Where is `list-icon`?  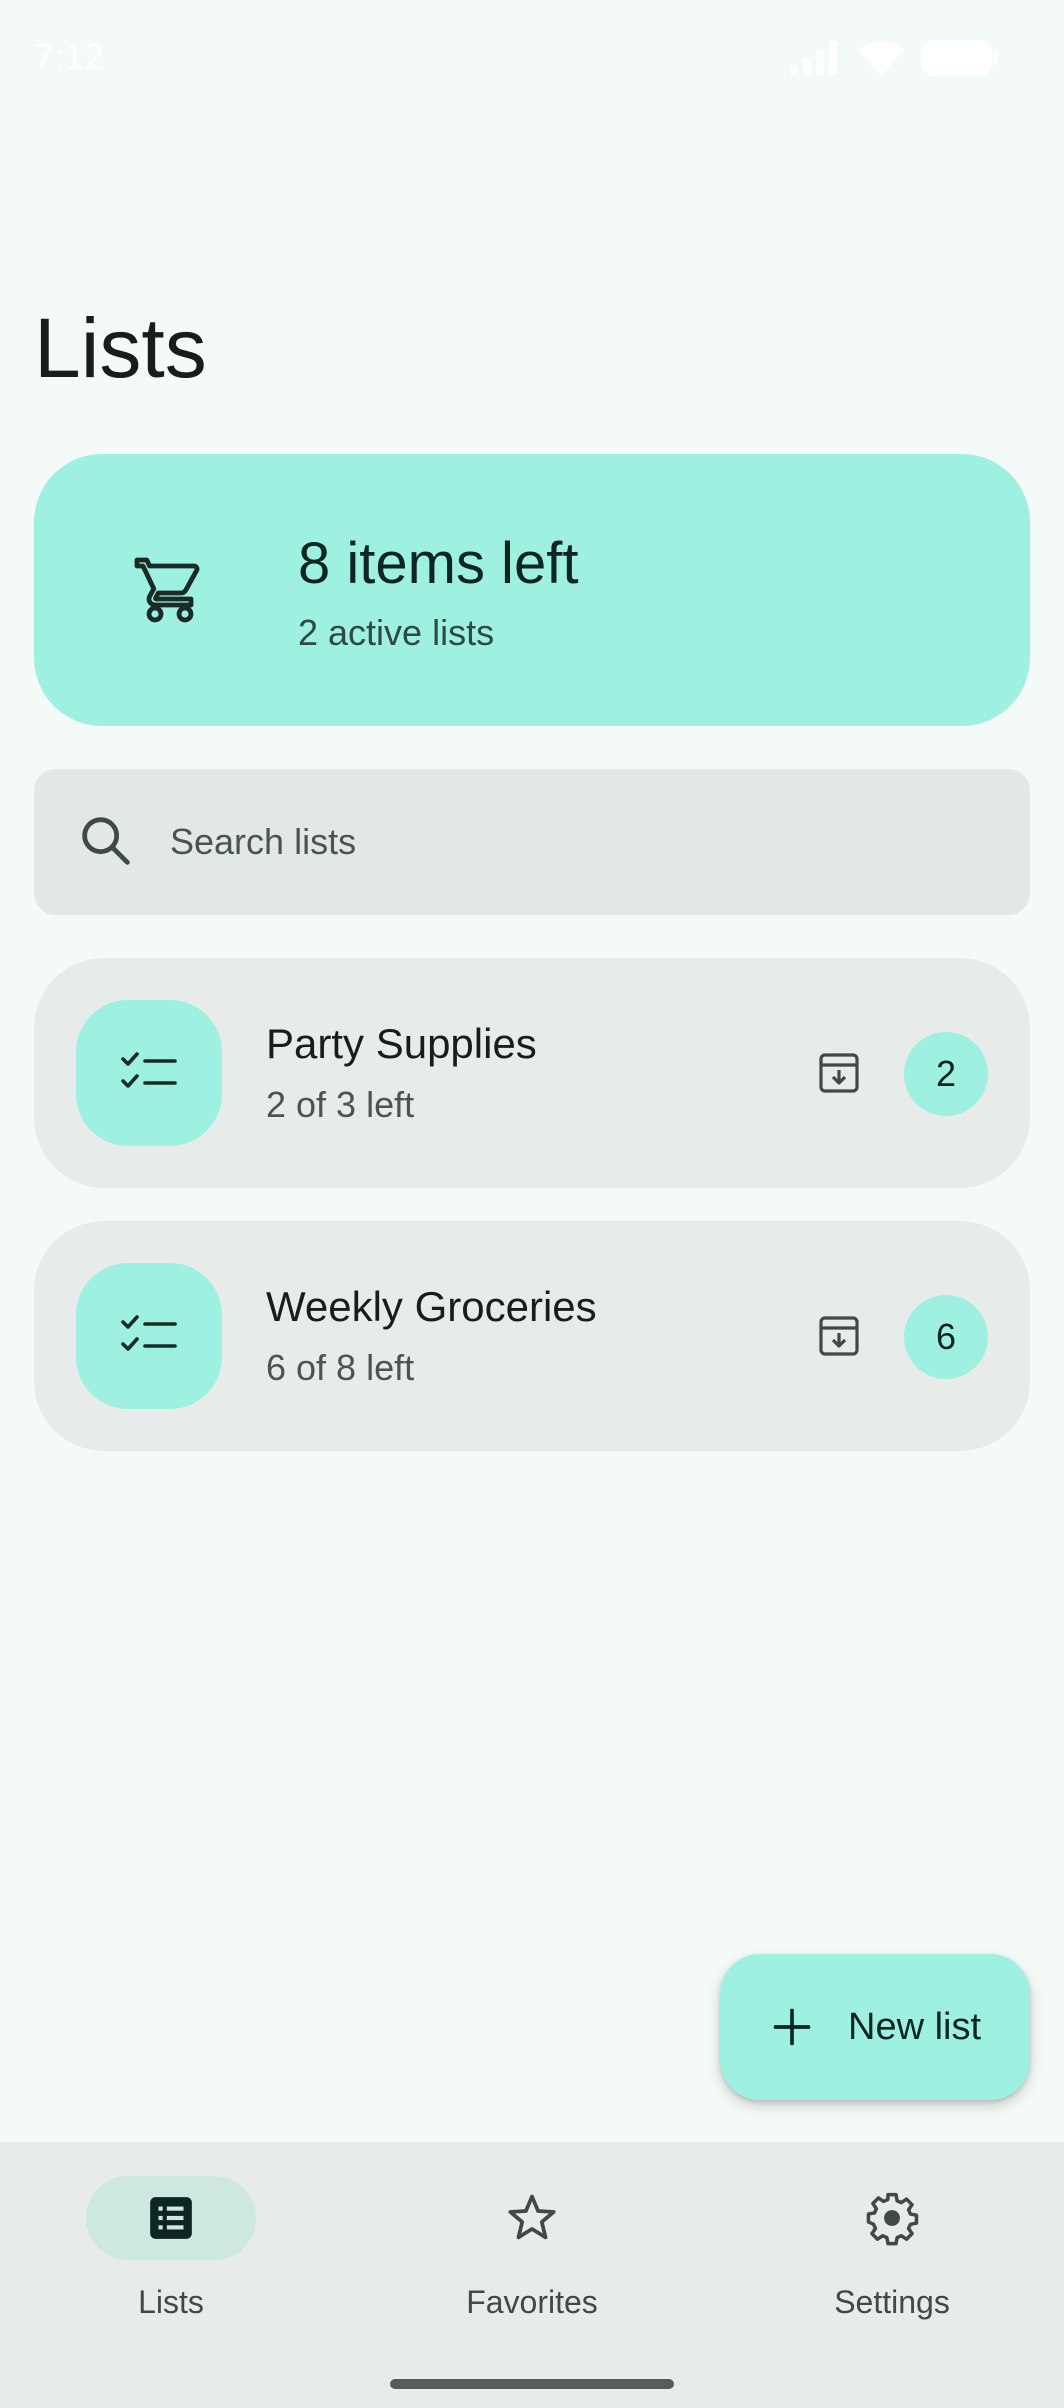 list-icon is located at coordinates (171, 2218).